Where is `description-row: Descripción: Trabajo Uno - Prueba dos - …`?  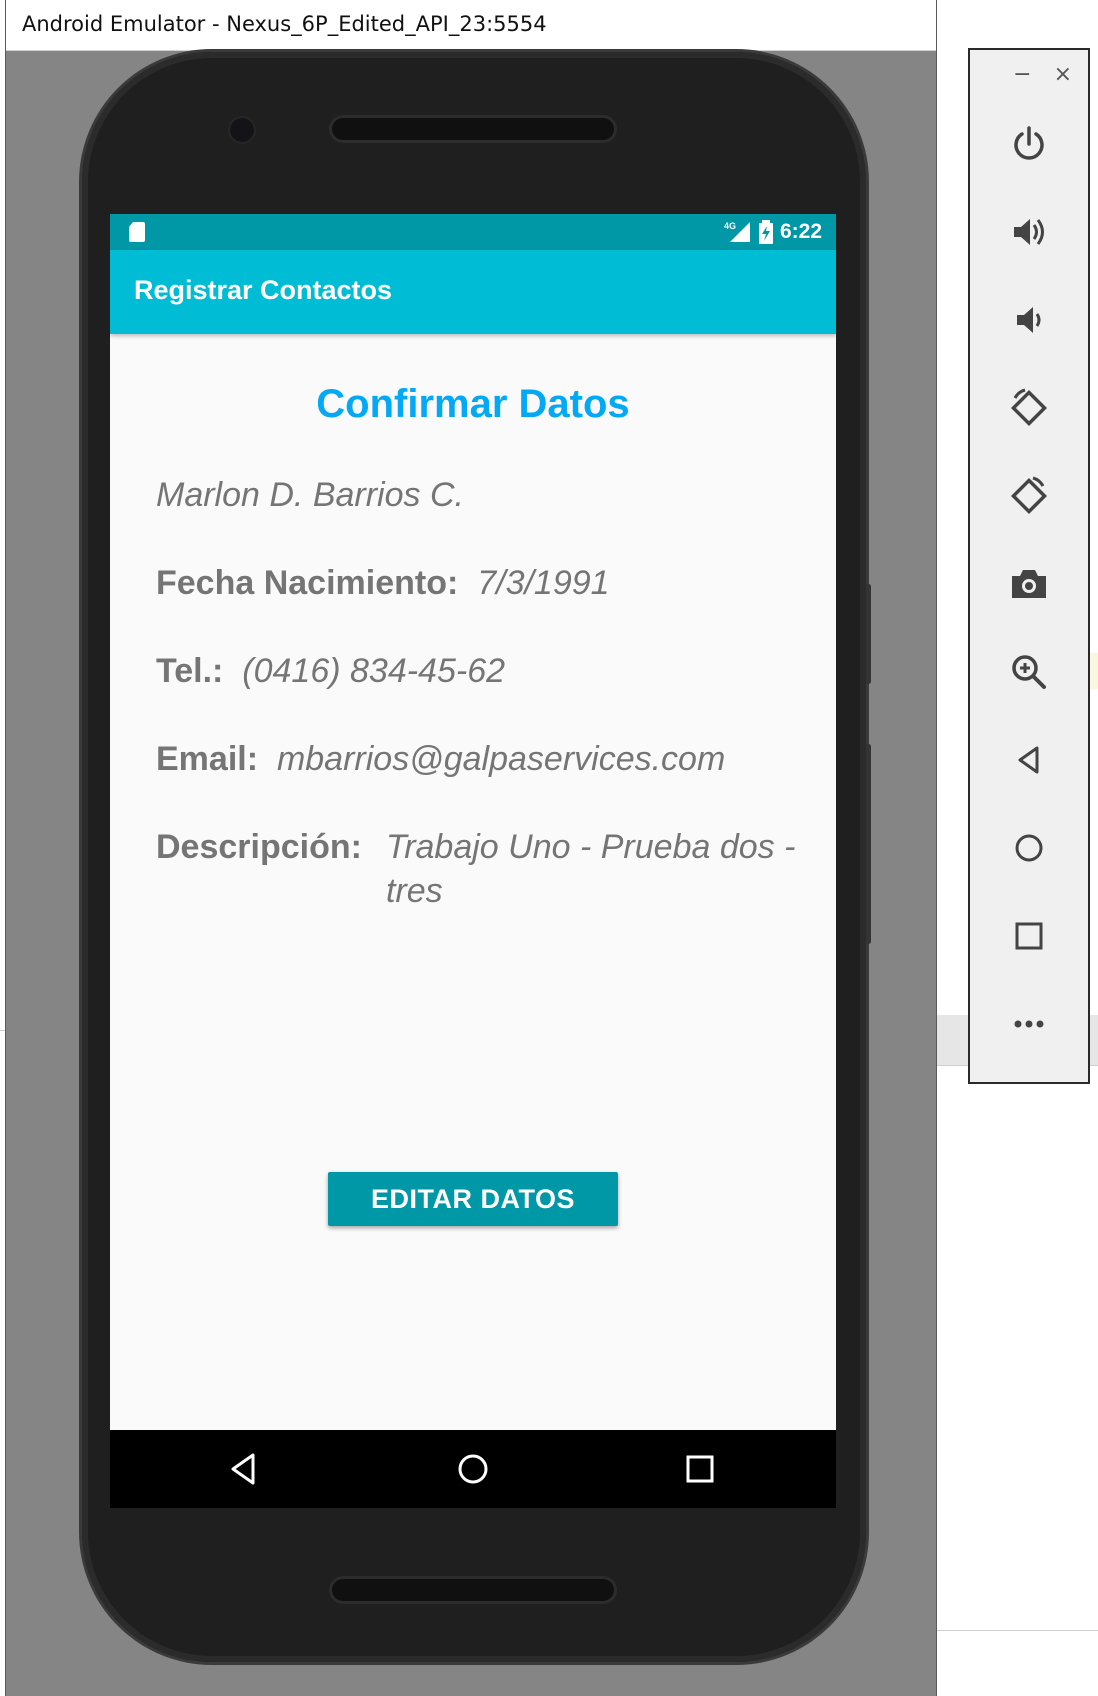
description-row: Descripción: Trabajo Uno - Prueba dos - … is located at coordinates (486, 870).